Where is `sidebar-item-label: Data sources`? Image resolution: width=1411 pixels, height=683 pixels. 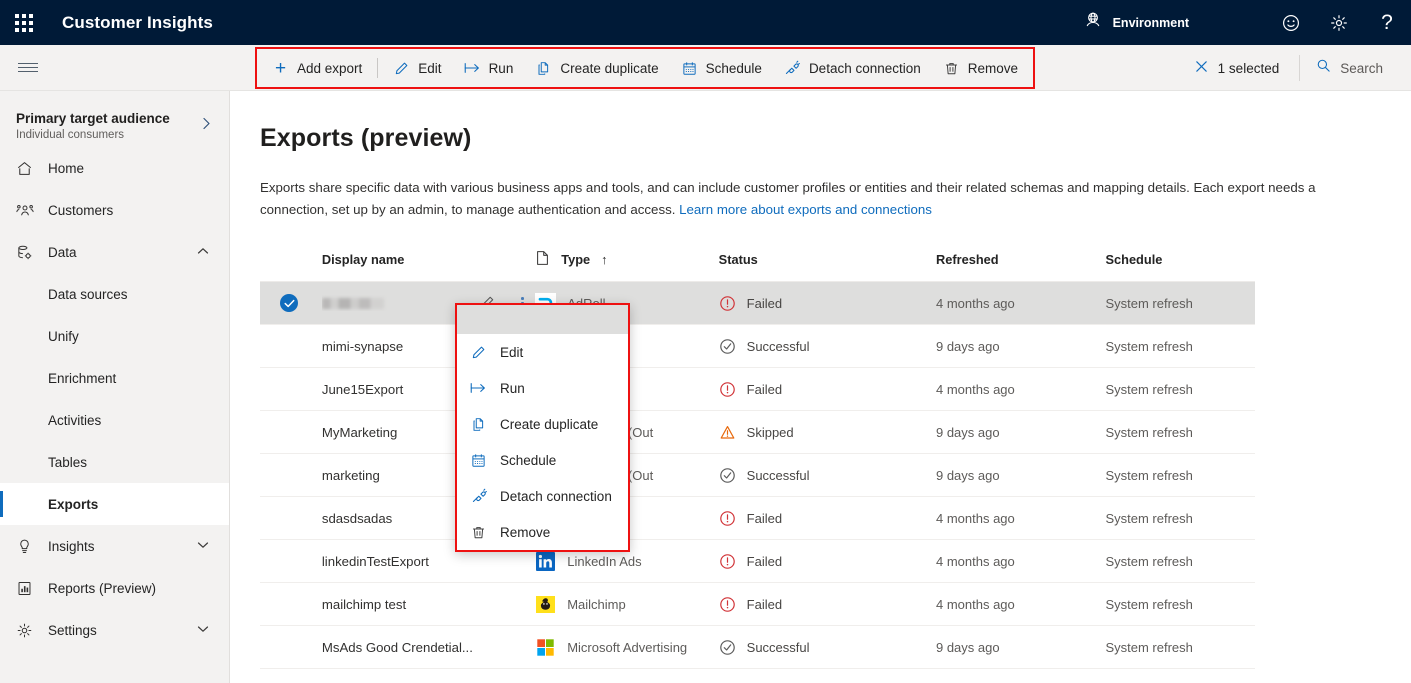
sidebar-item-label: Data sources is located at coordinates (88, 294).